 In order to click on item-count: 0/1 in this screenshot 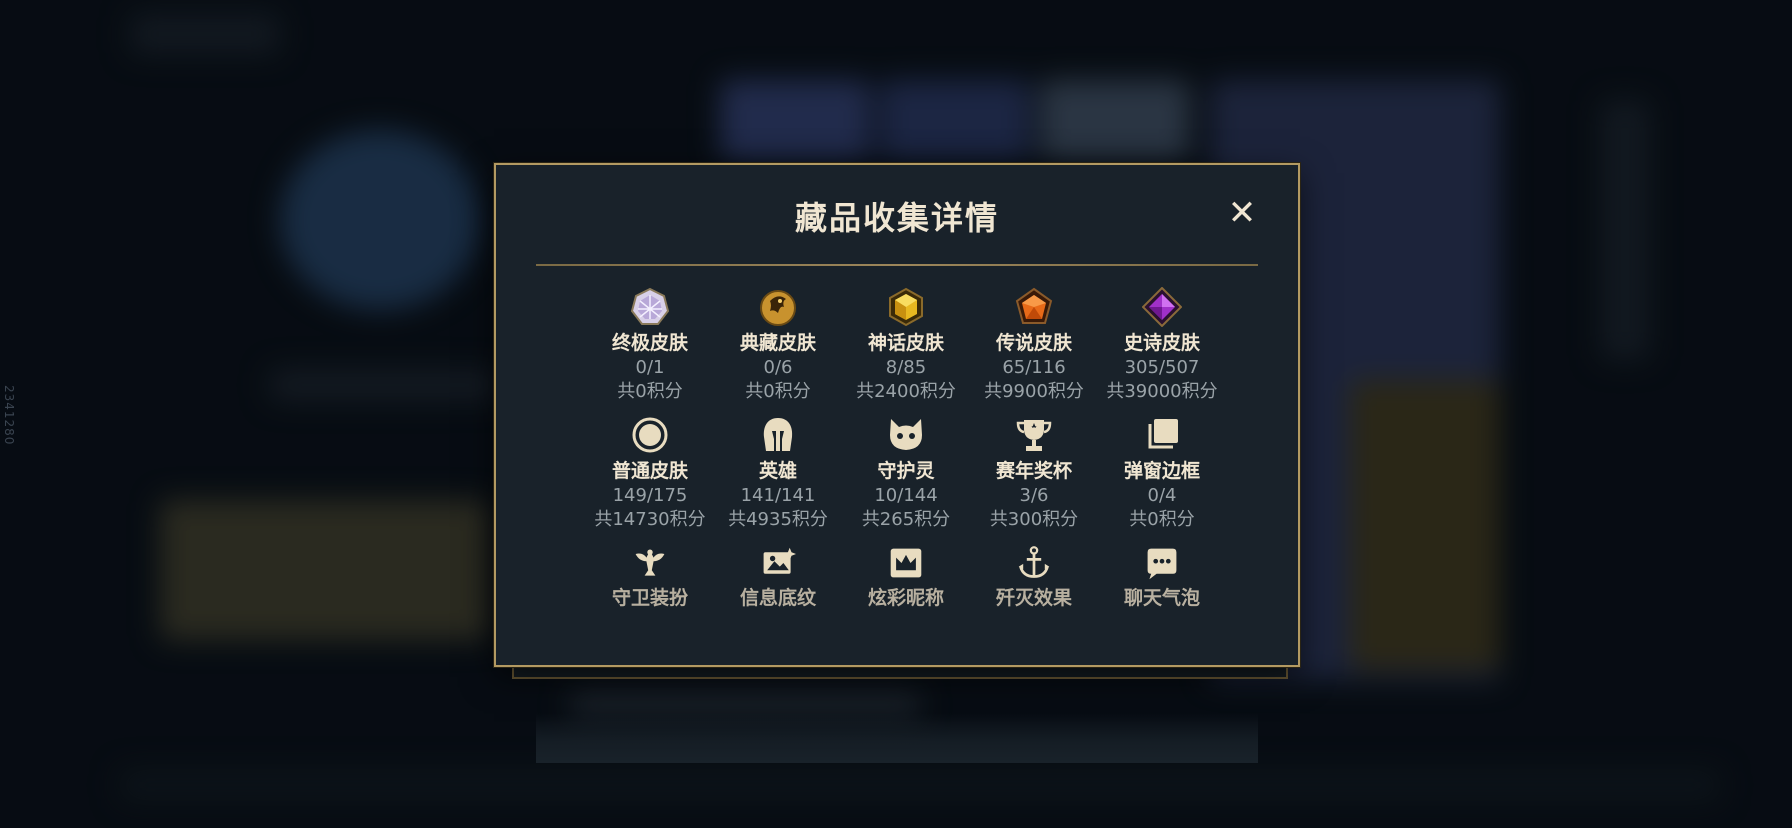, I will do `click(650, 367)`.